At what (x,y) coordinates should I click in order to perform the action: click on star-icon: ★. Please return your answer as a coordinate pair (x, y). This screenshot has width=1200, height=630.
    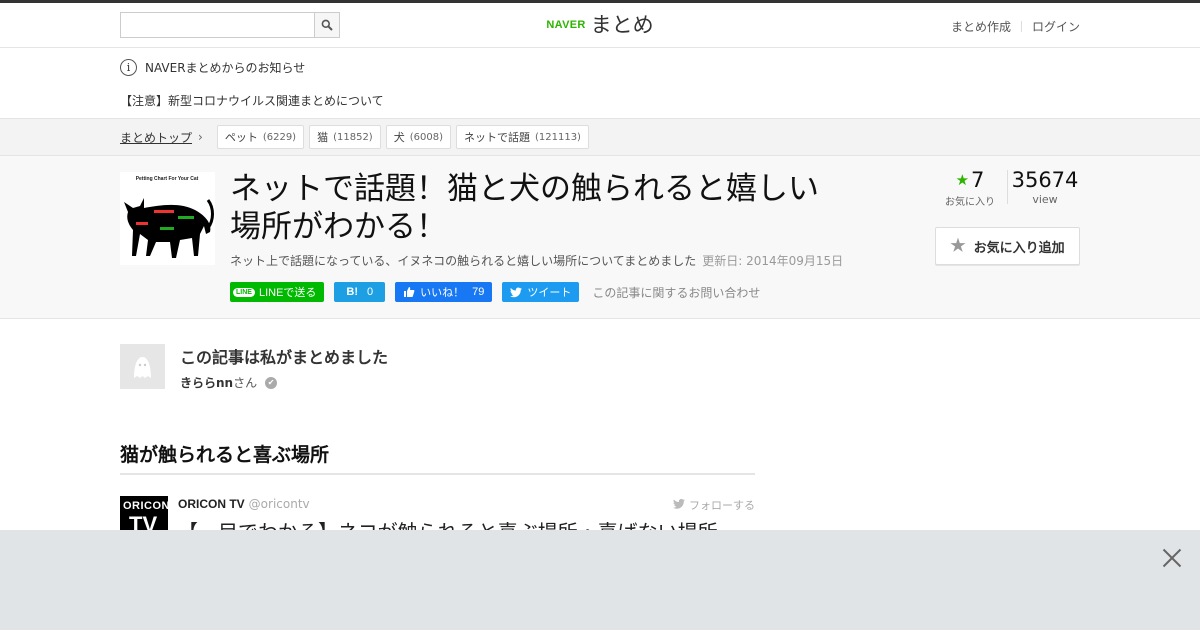
    Looking at the image, I should click on (962, 180).